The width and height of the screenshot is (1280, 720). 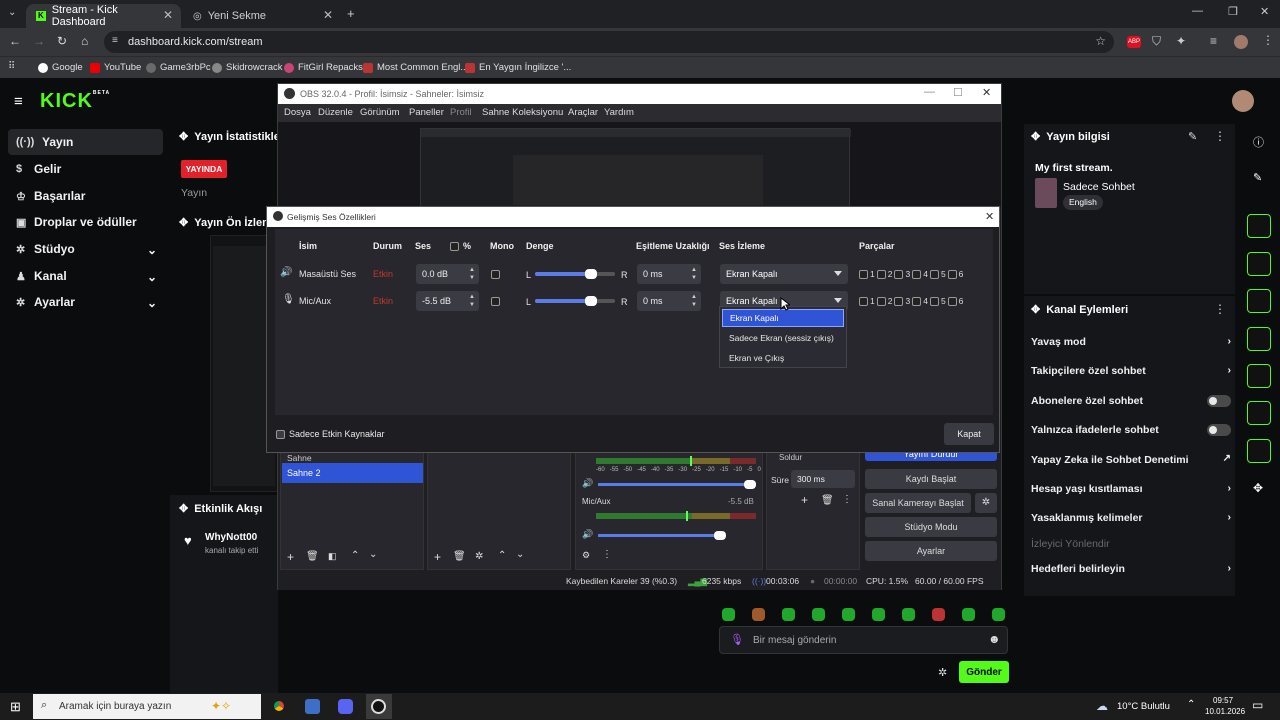 What do you see at coordinates (784, 274) in the screenshot?
I see `monitoring-select: Ekran Kapalı` at bounding box center [784, 274].